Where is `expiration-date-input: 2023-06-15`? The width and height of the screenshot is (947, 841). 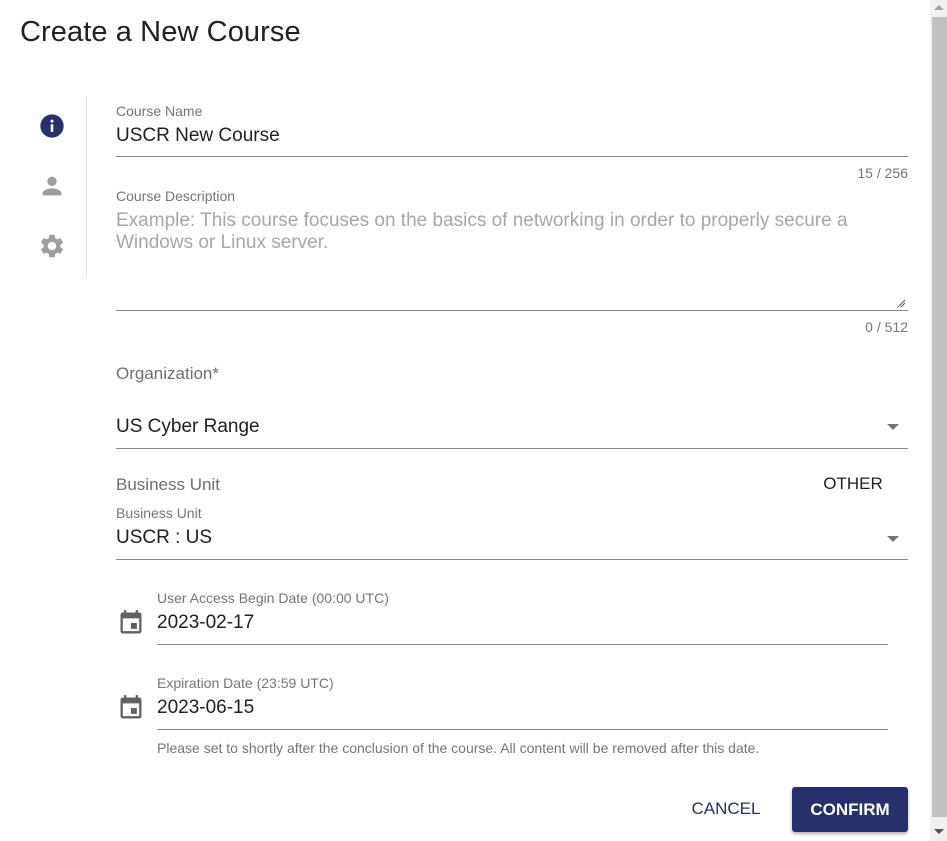
expiration-date-input: 2023-06-15 is located at coordinates (522, 710).